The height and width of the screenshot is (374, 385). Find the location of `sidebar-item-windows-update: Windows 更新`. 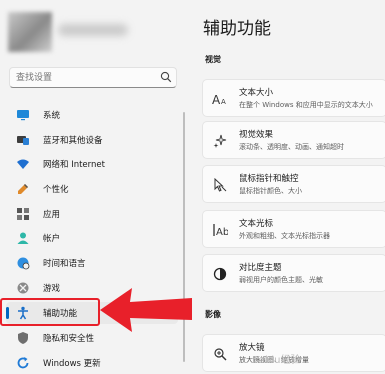

sidebar-item-windows-update: Windows 更新 is located at coordinates (92, 363).